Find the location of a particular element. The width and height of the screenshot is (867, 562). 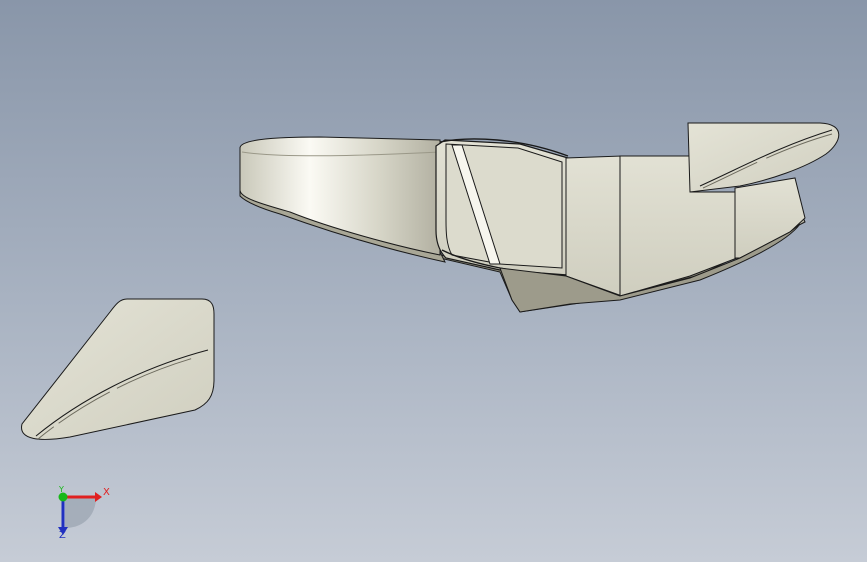

mid-fuselage is located at coordinates (594, 226).